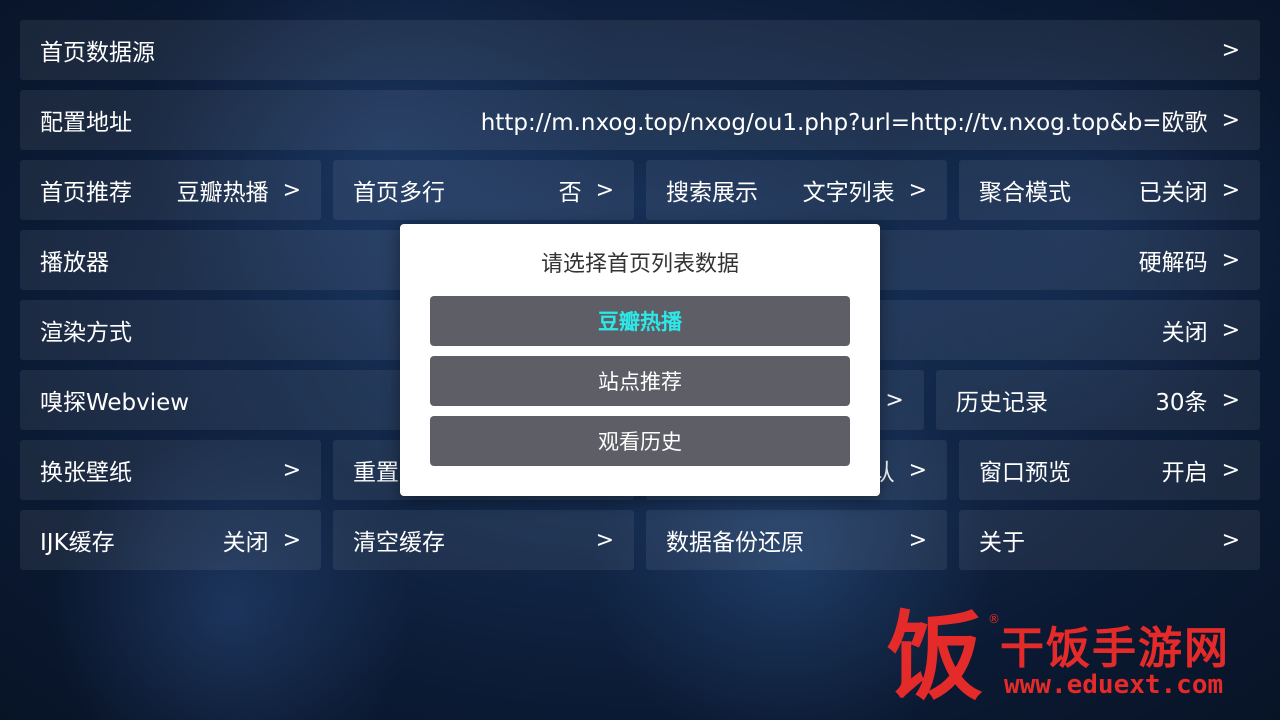 The width and height of the screenshot is (1280, 720). I want to click on home-multirow-value: 否, so click(570, 193).